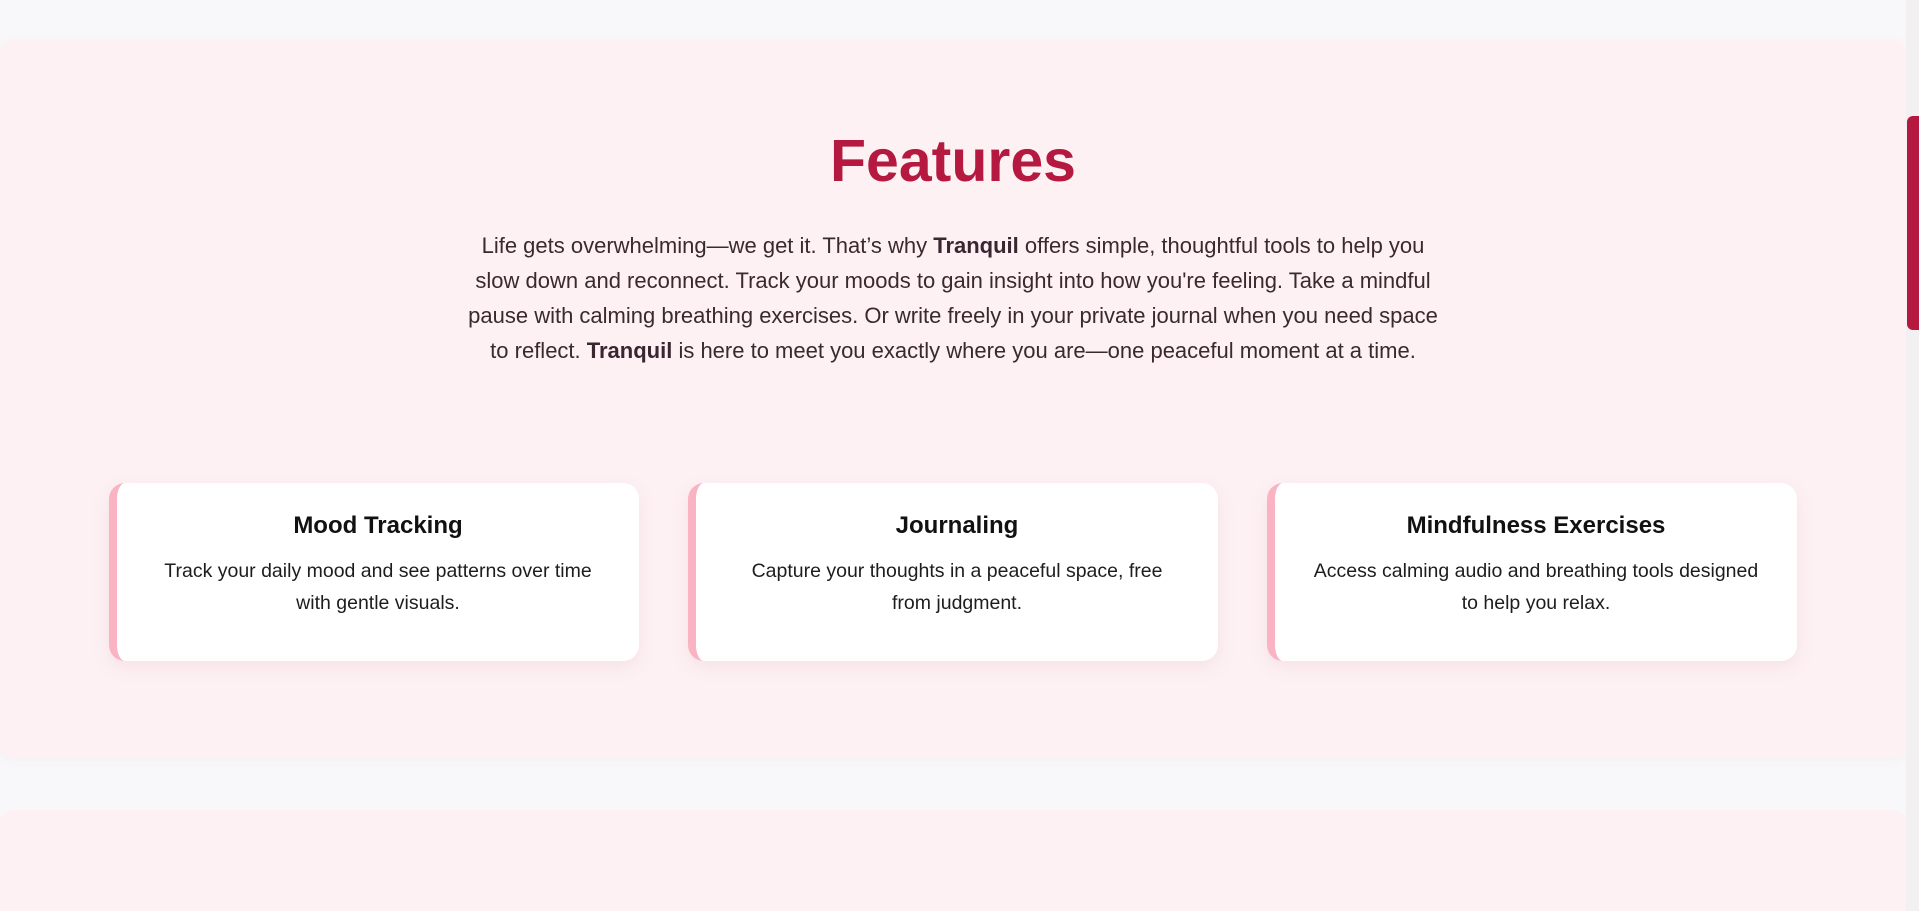 The height and width of the screenshot is (911, 1919). What do you see at coordinates (953, 161) in the screenshot?
I see `features-heading: Features` at bounding box center [953, 161].